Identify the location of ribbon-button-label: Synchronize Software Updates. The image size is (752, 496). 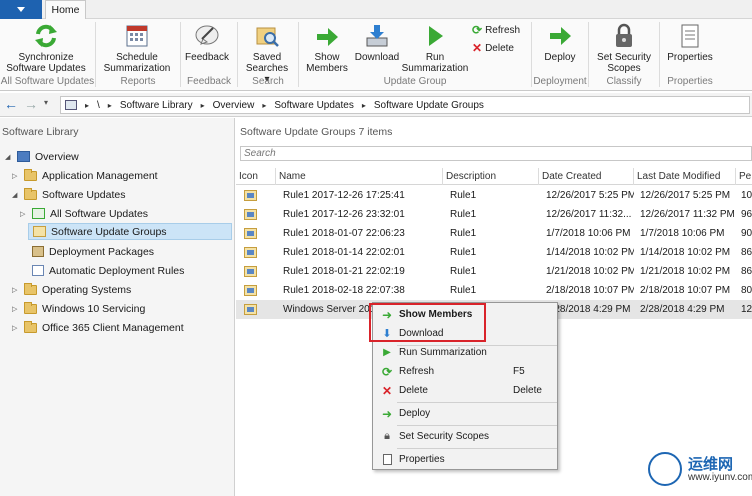
(46, 63).